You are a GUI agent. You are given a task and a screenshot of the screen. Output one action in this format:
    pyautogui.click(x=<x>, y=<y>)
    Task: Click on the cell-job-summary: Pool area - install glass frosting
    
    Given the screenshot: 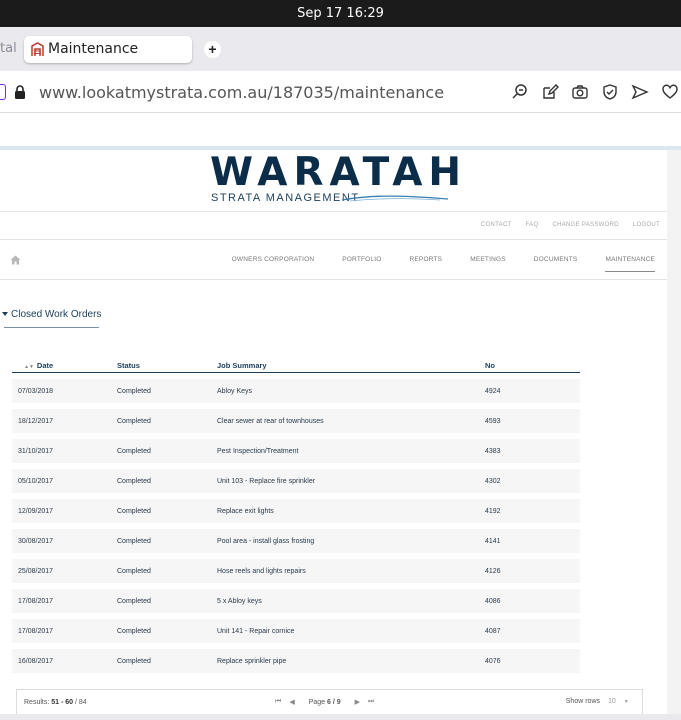 What is the action you would take?
    pyautogui.click(x=351, y=541)
    